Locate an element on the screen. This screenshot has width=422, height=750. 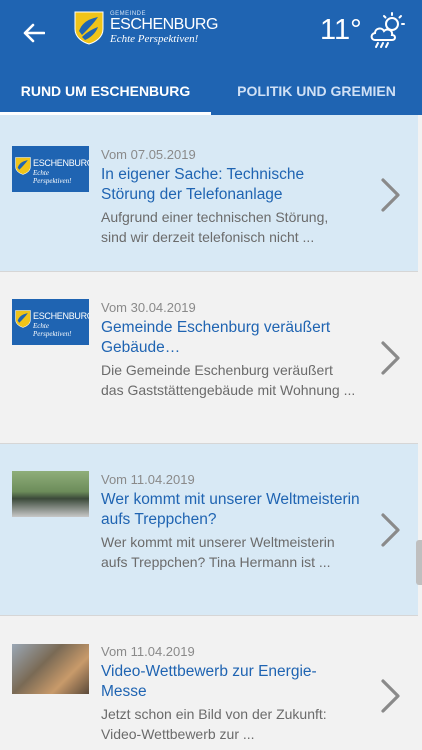
back-button is located at coordinates (34, 33).